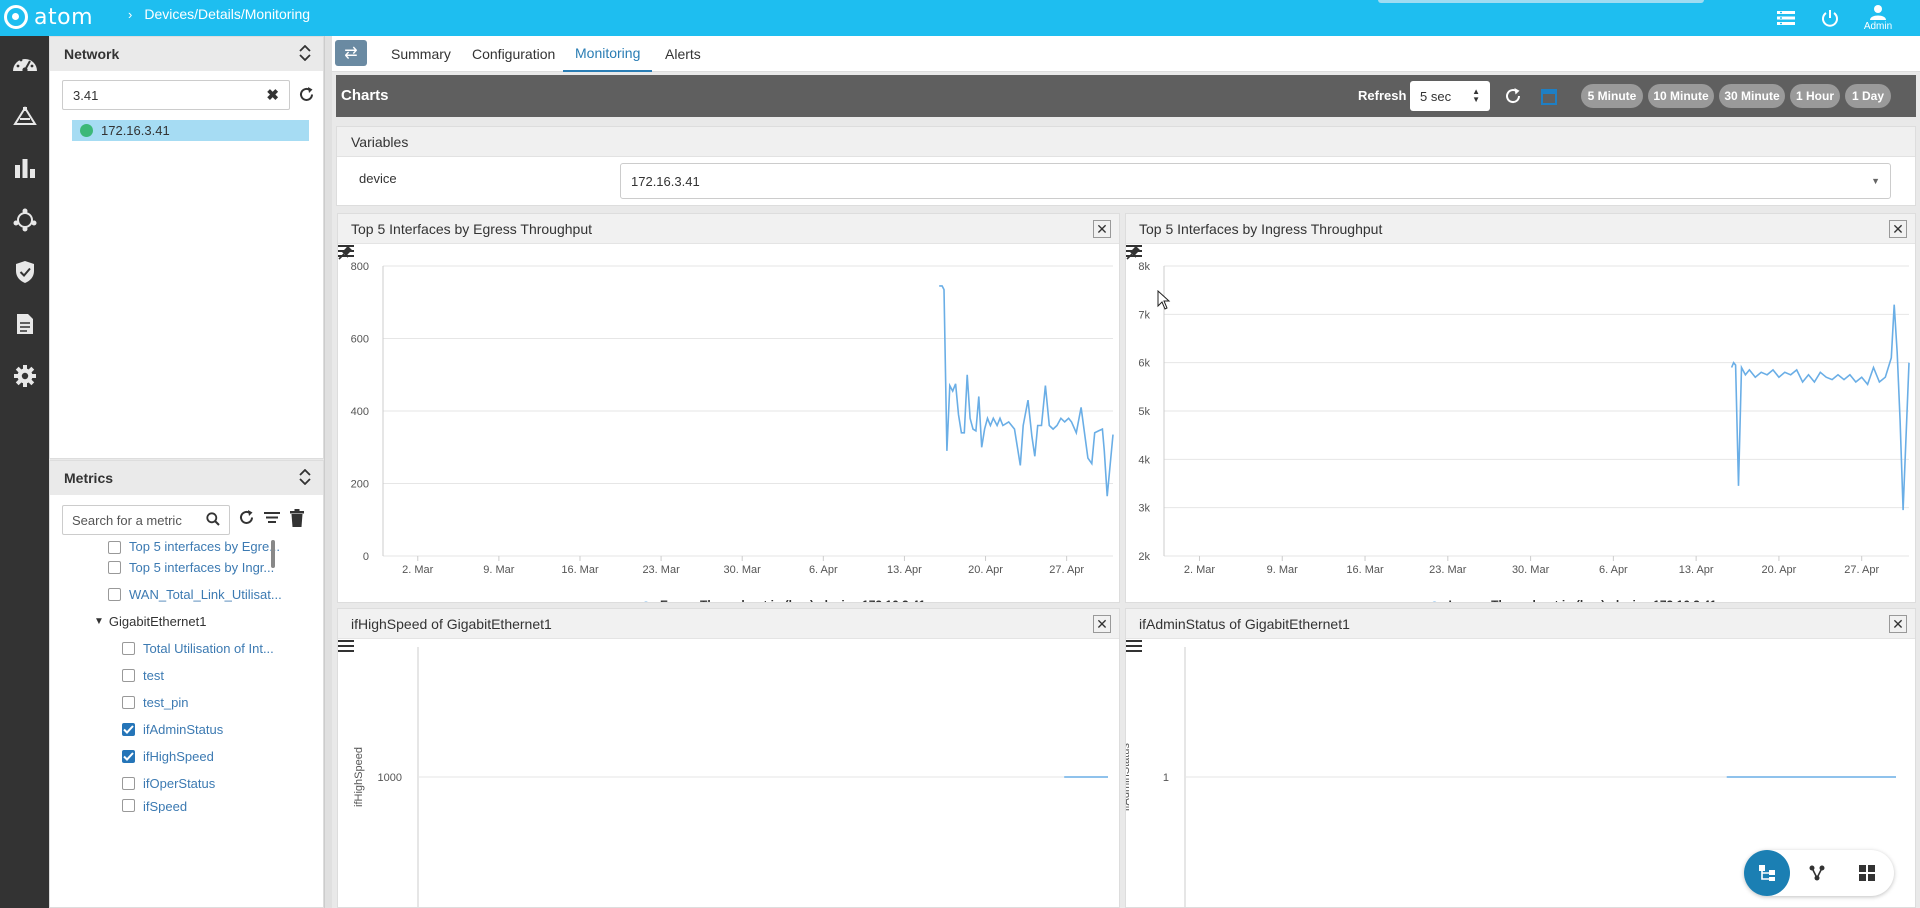  I want to click on metric-item: ifOperStatus, so click(168, 783).